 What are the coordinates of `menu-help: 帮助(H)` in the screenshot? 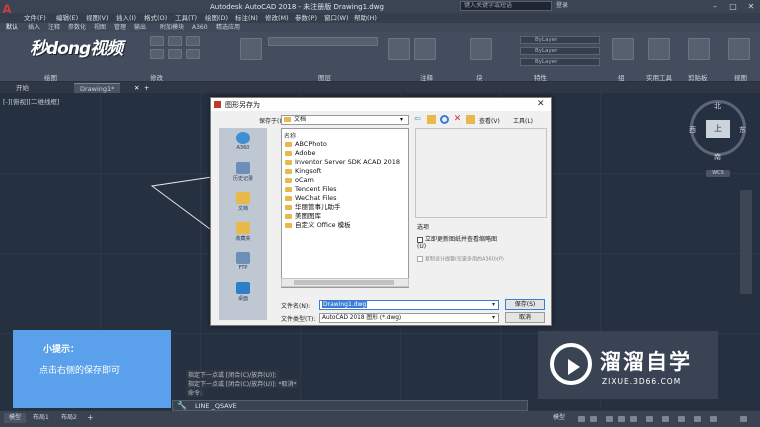 It's located at (365, 18).